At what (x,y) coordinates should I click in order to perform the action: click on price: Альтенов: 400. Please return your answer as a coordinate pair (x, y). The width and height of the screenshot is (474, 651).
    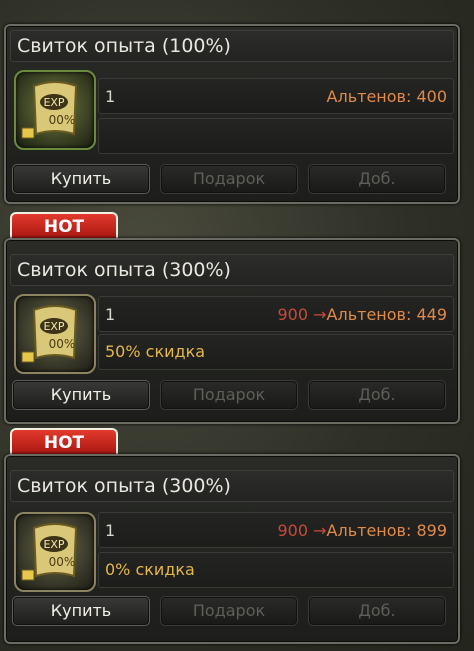
    Looking at the image, I should click on (387, 96).